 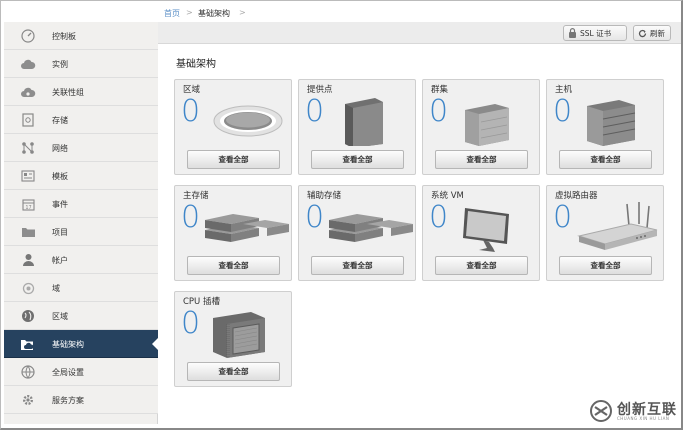 I want to click on toolbar: SSL 证书 刷新, so click(x=419, y=33).